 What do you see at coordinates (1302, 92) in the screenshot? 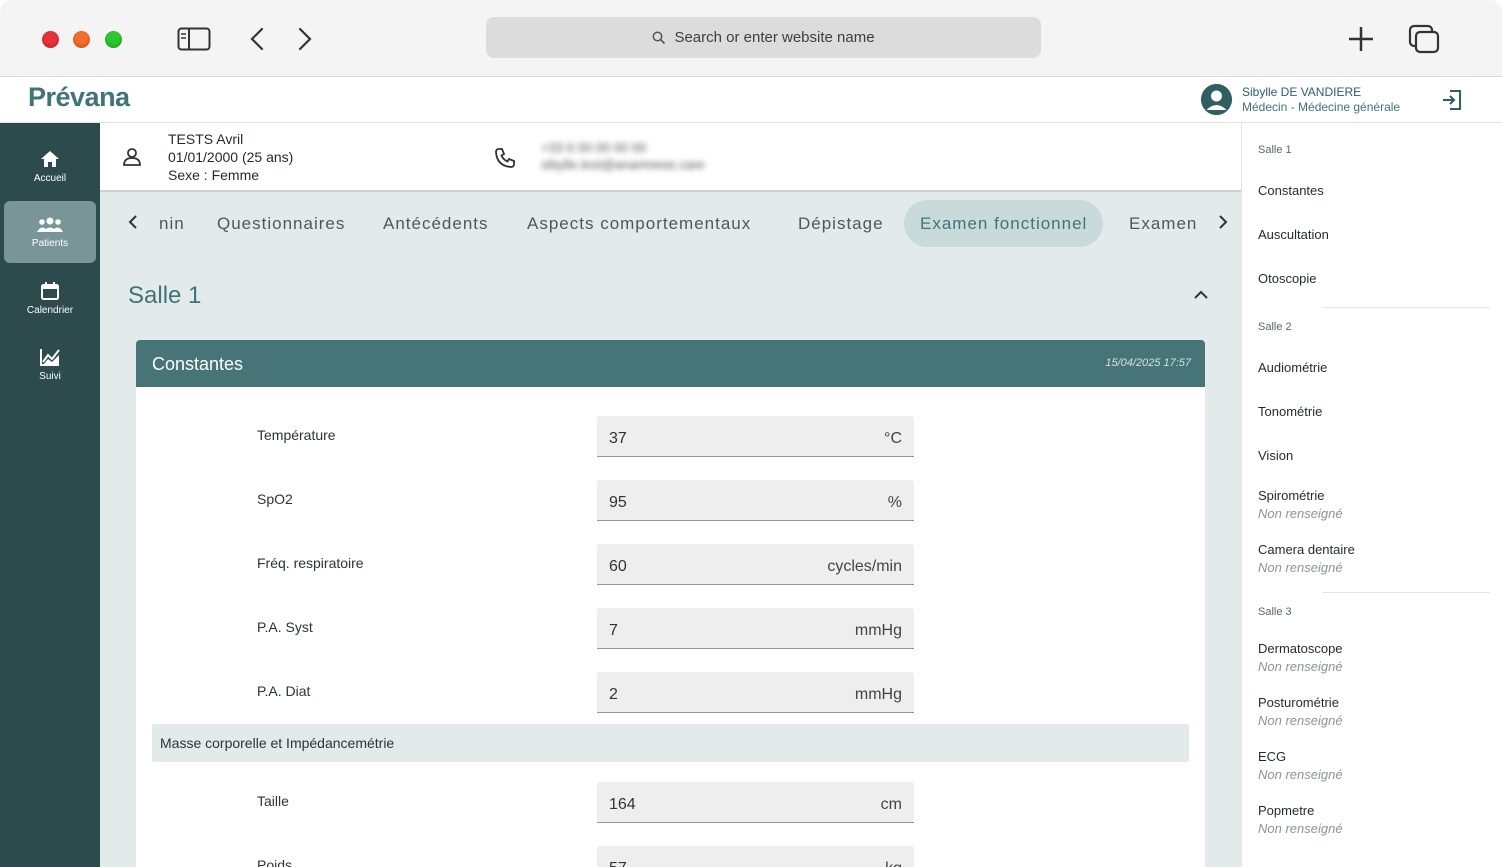
I see `user-name: Sibylle DE VANDIERE` at bounding box center [1302, 92].